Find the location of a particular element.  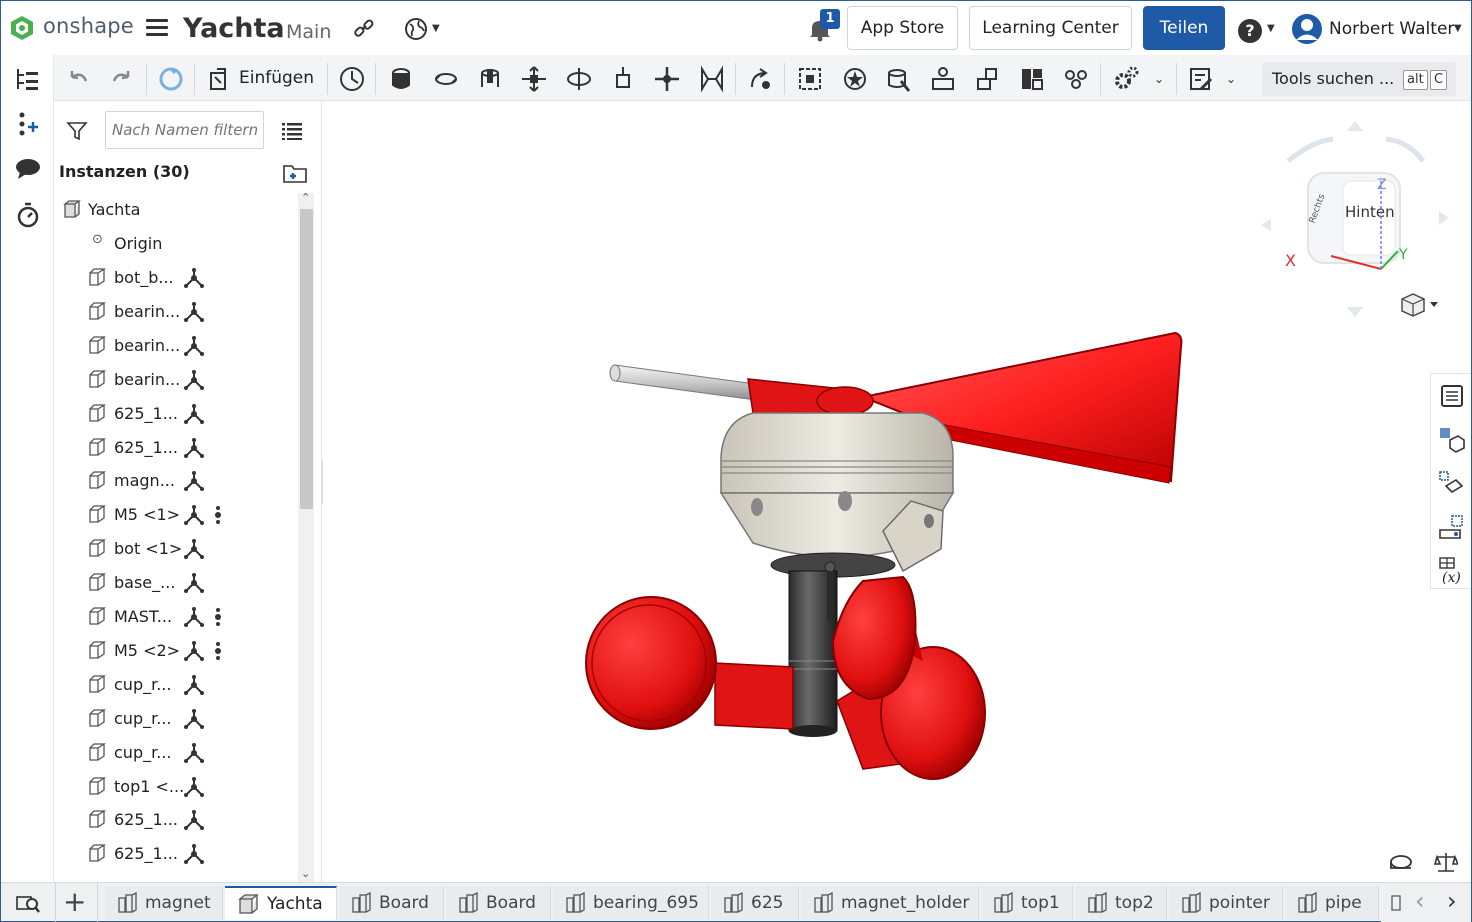

new-folder-icon is located at coordinates (295, 173).